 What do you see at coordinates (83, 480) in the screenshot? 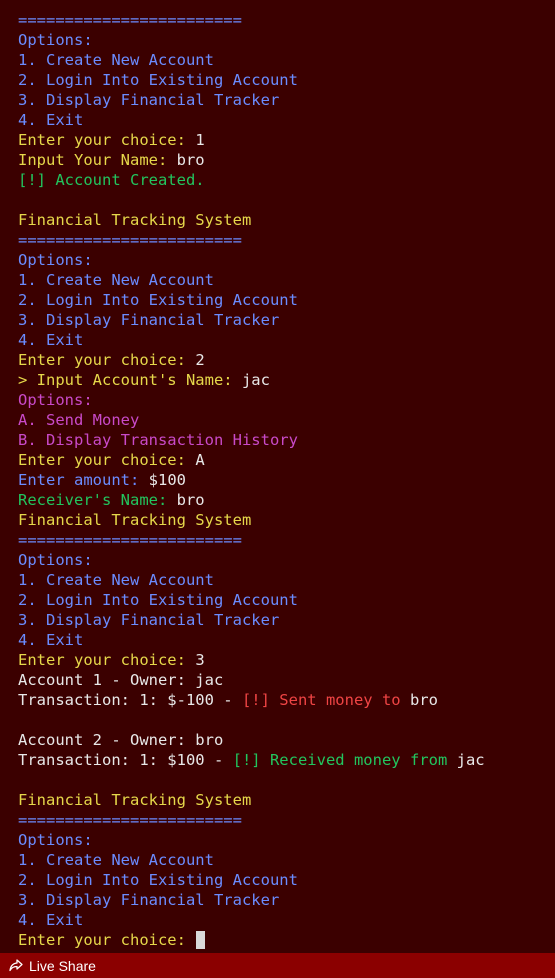
I see `terminal-text: Enter amount:` at bounding box center [83, 480].